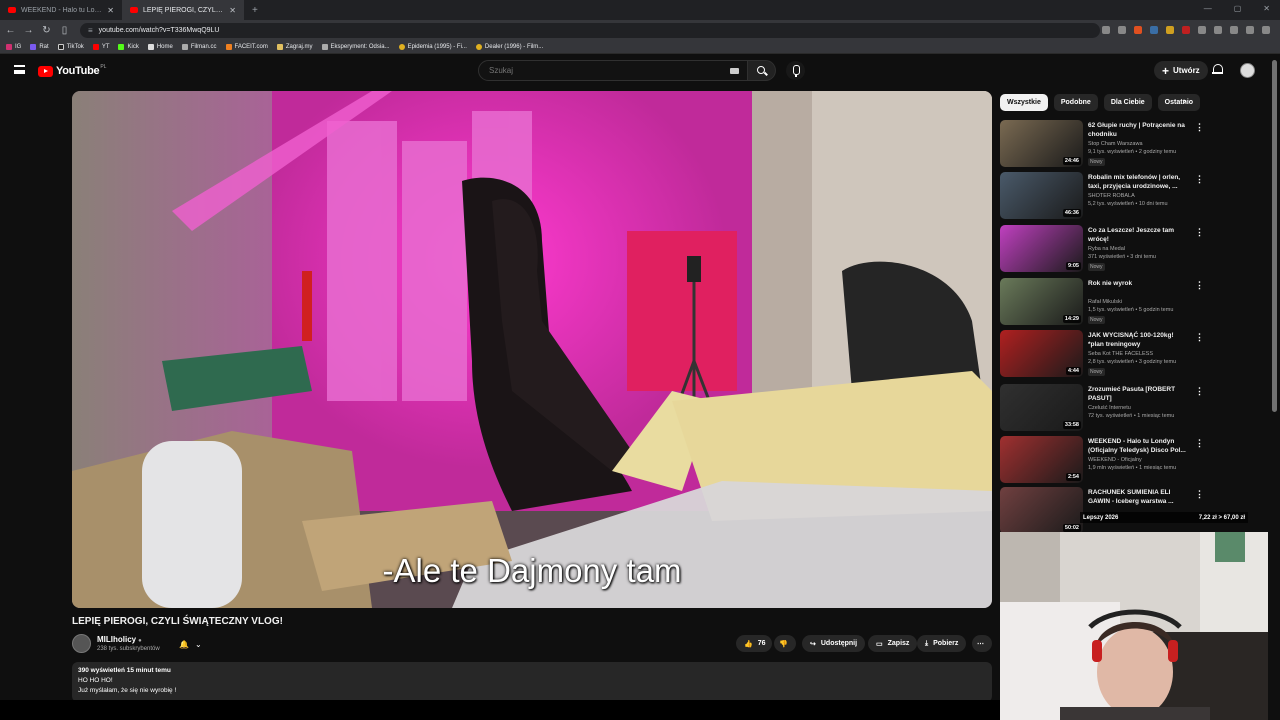 The width and height of the screenshot is (1280, 720). I want to click on search-input, so click(602, 70).